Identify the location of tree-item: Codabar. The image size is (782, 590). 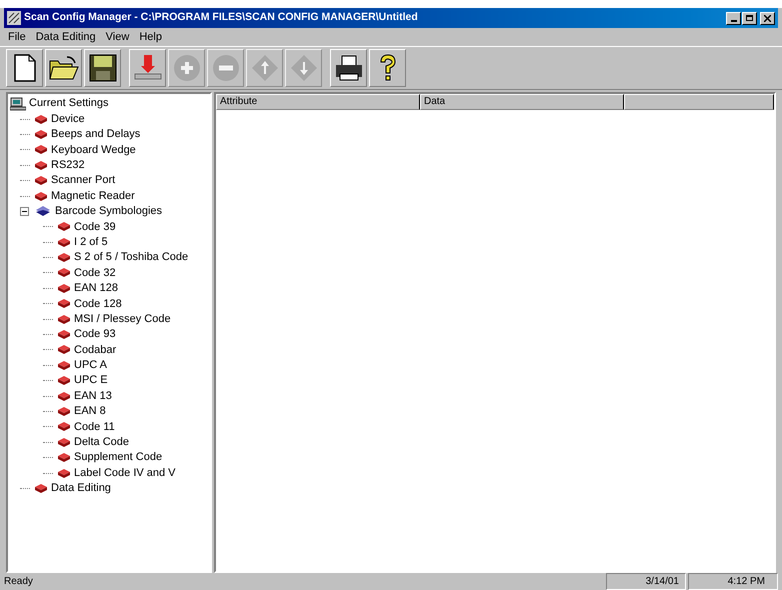
(95, 350).